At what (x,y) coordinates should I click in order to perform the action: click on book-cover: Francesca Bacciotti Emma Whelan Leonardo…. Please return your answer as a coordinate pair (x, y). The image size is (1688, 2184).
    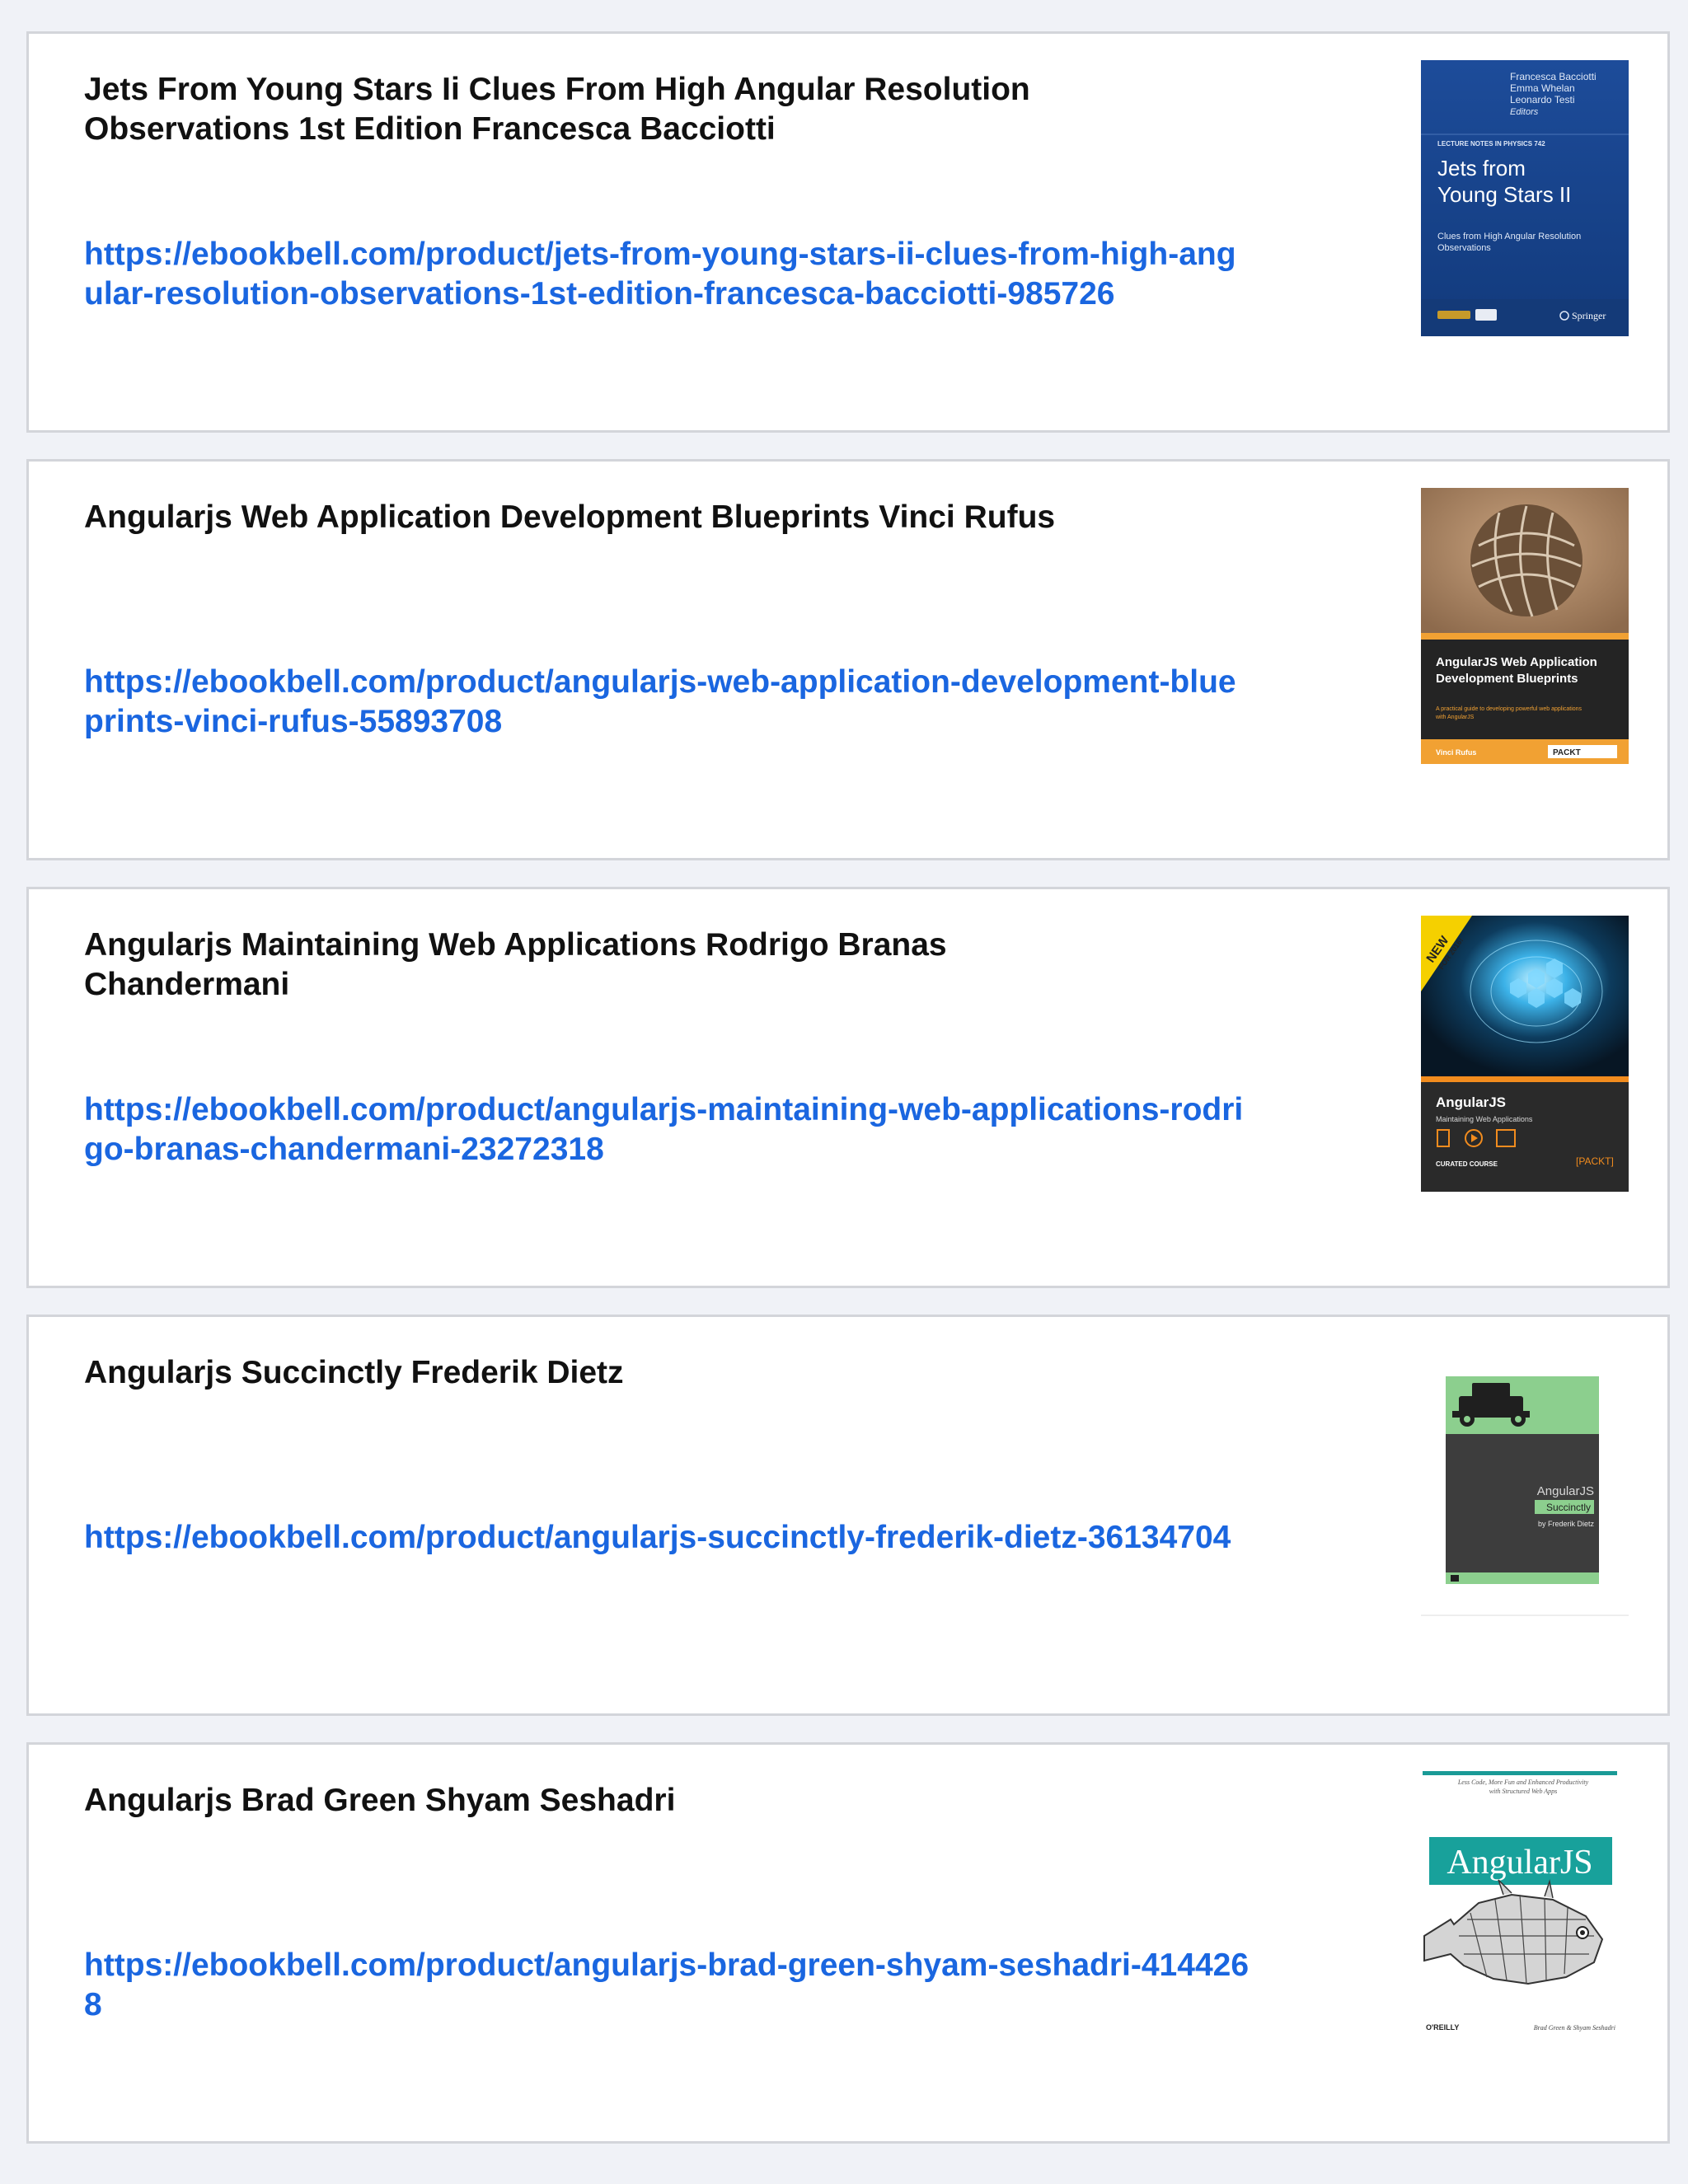
    Looking at the image, I should click on (1525, 198).